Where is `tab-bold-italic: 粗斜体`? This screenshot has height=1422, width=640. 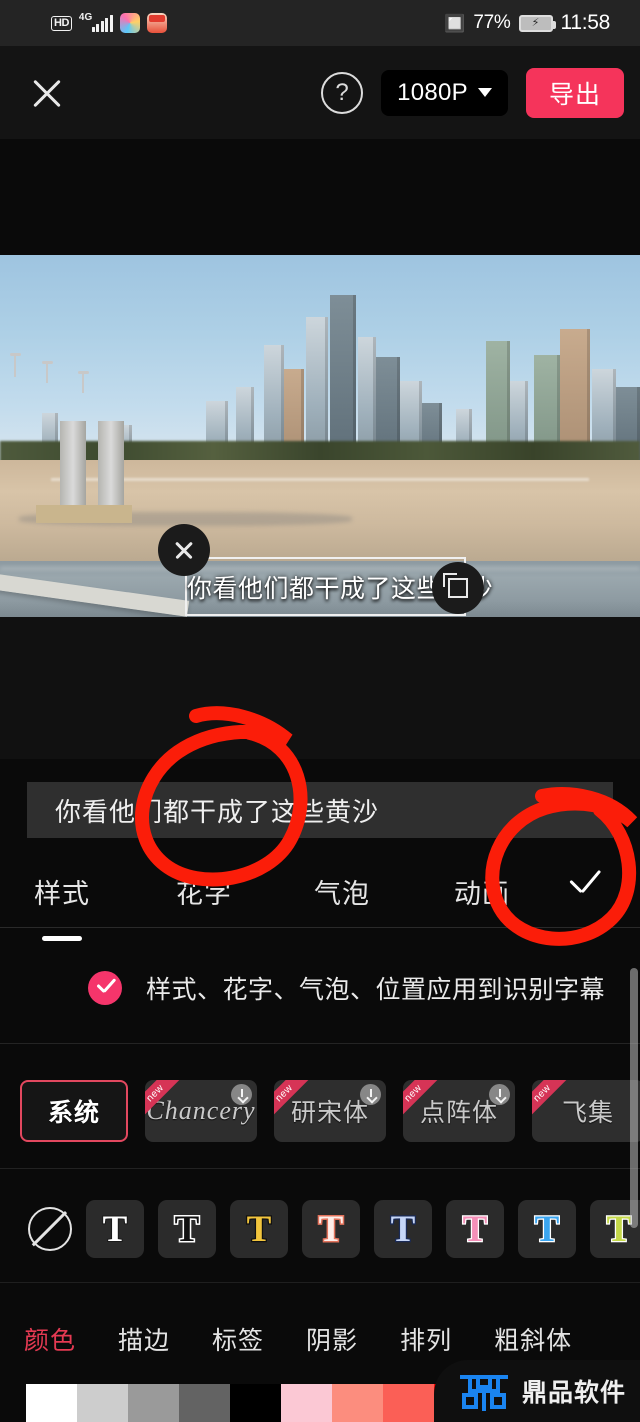 tab-bold-italic: 粗斜体 is located at coordinates (533, 1339).